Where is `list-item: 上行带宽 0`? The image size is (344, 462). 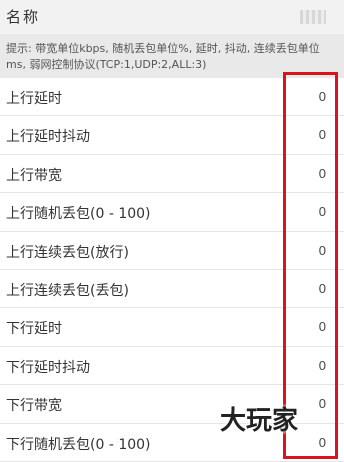
list-item: 上行带宽 0 is located at coordinates (172, 174).